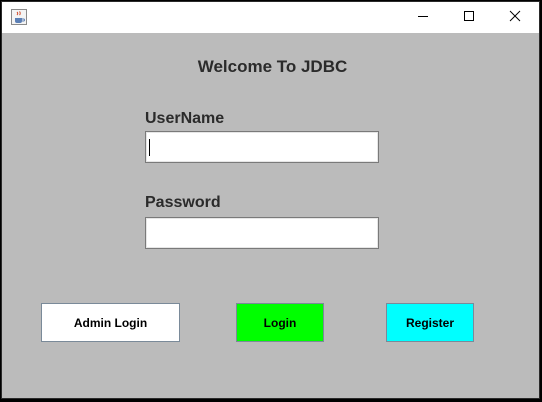 The image size is (542, 402). What do you see at coordinates (185, 118) in the screenshot?
I see `username-label: UserName` at bounding box center [185, 118].